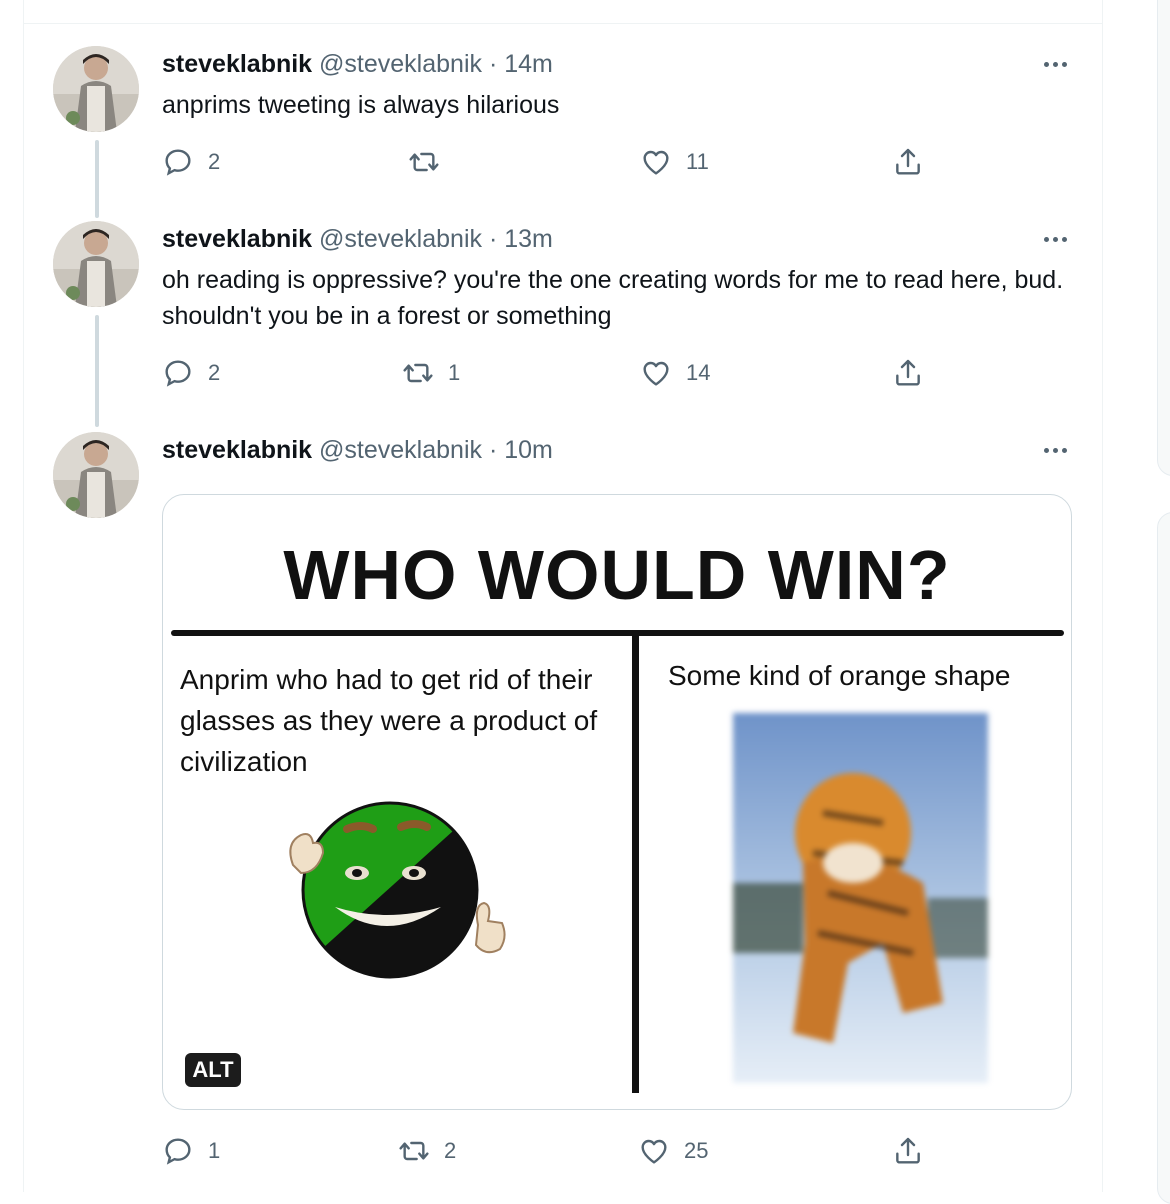 This screenshot has height=1204, width=1170. Describe the element at coordinates (674, 162) in the screenshot. I see `like-button: 11` at that location.